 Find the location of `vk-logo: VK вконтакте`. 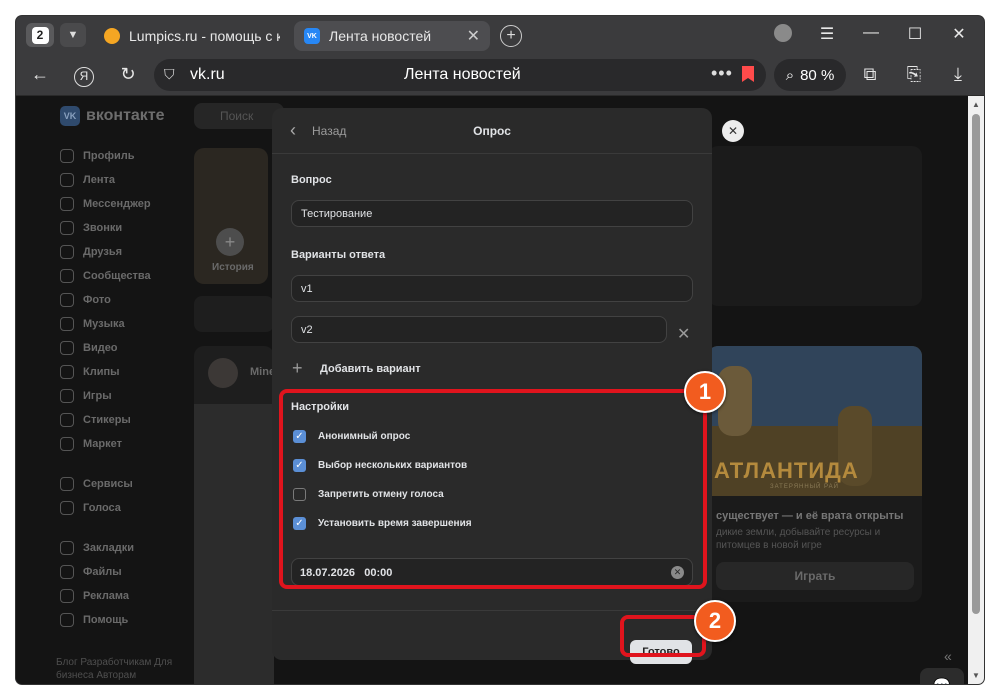

vk-logo: VK вконтакте is located at coordinates (112, 116).